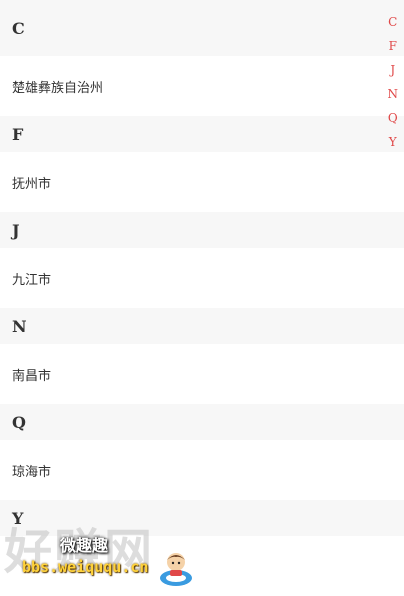 This screenshot has width=404, height=596. I want to click on group-header-f: F, so click(202, 134).